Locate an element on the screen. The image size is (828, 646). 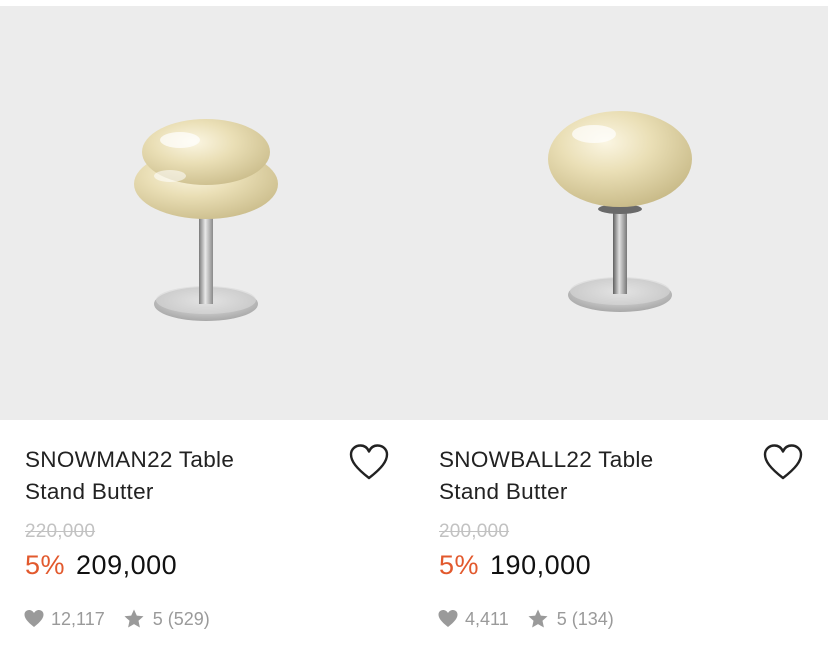
rating-value: 5 (134) is located at coordinates (585, 618).